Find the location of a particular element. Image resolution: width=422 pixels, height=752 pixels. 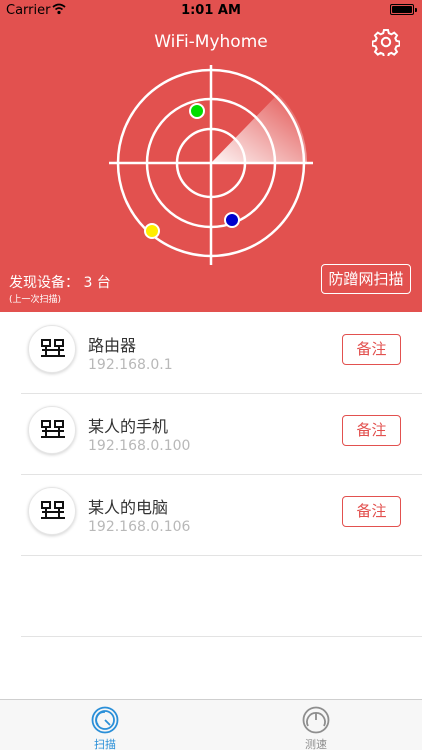

tab-scan: 扫描 is located at coordinates (105, 725).